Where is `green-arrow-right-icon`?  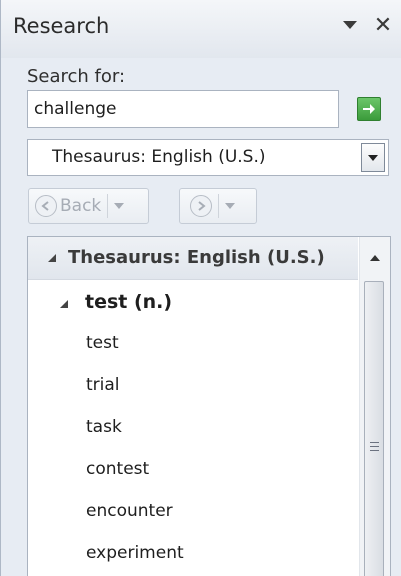 green-arrow-right-icon is located at coordinates (369, 109).